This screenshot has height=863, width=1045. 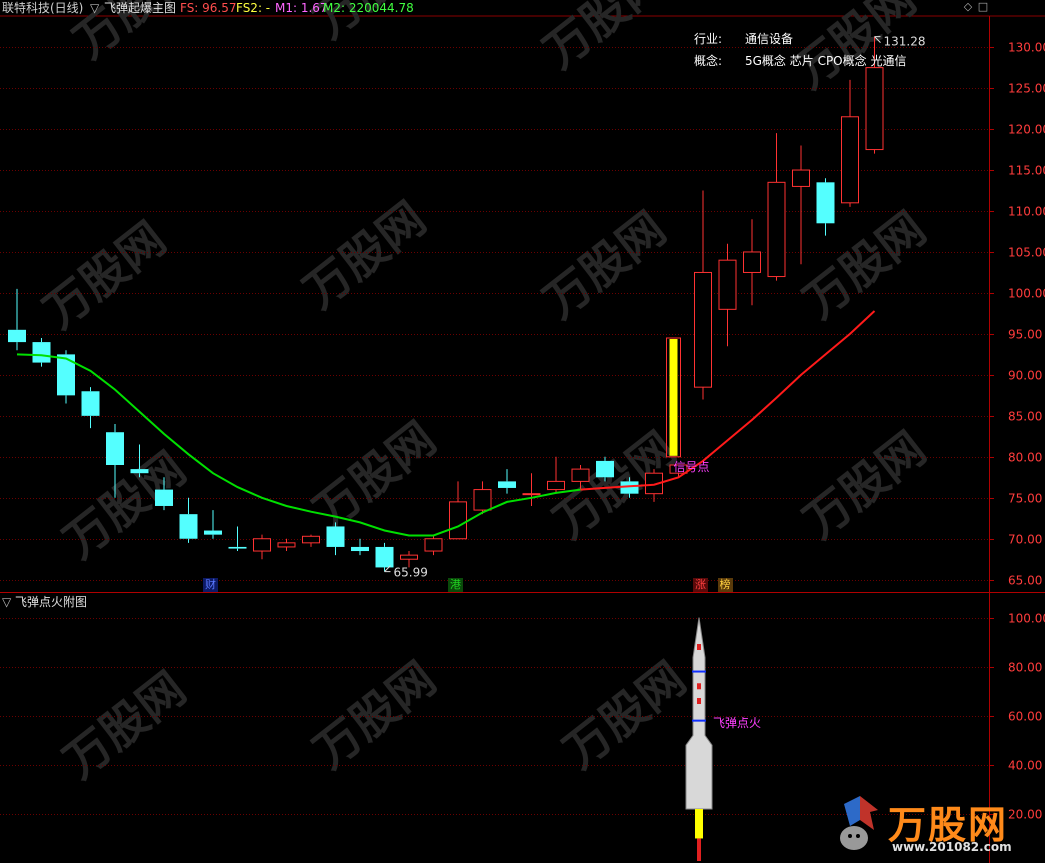 What do you see at coordinates (253, 8) in the screenshot?
I see `fs2-value: FS2: -` at bounding box center [253, 8].